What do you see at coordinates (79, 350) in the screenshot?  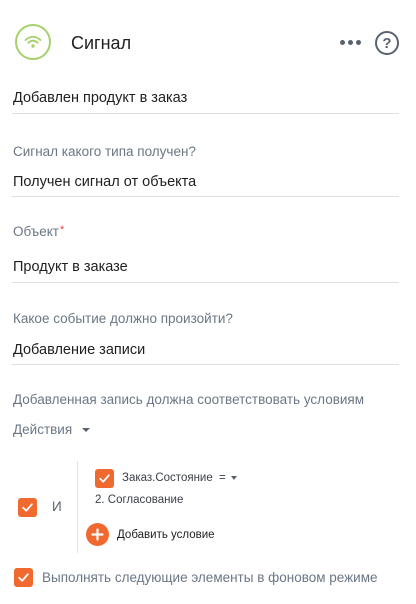 I see `event-value: Добавление записи` at bounding box center [79, 350].